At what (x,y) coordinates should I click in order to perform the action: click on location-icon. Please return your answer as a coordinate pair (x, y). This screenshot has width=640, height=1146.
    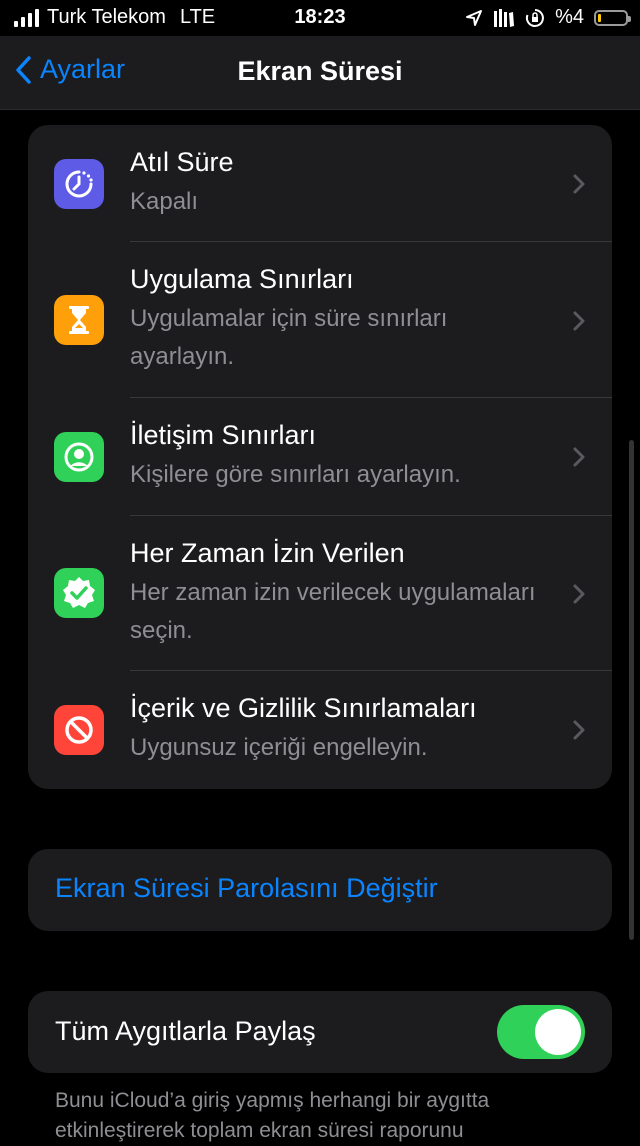
    Looking at the image, I should click on (474, 17).